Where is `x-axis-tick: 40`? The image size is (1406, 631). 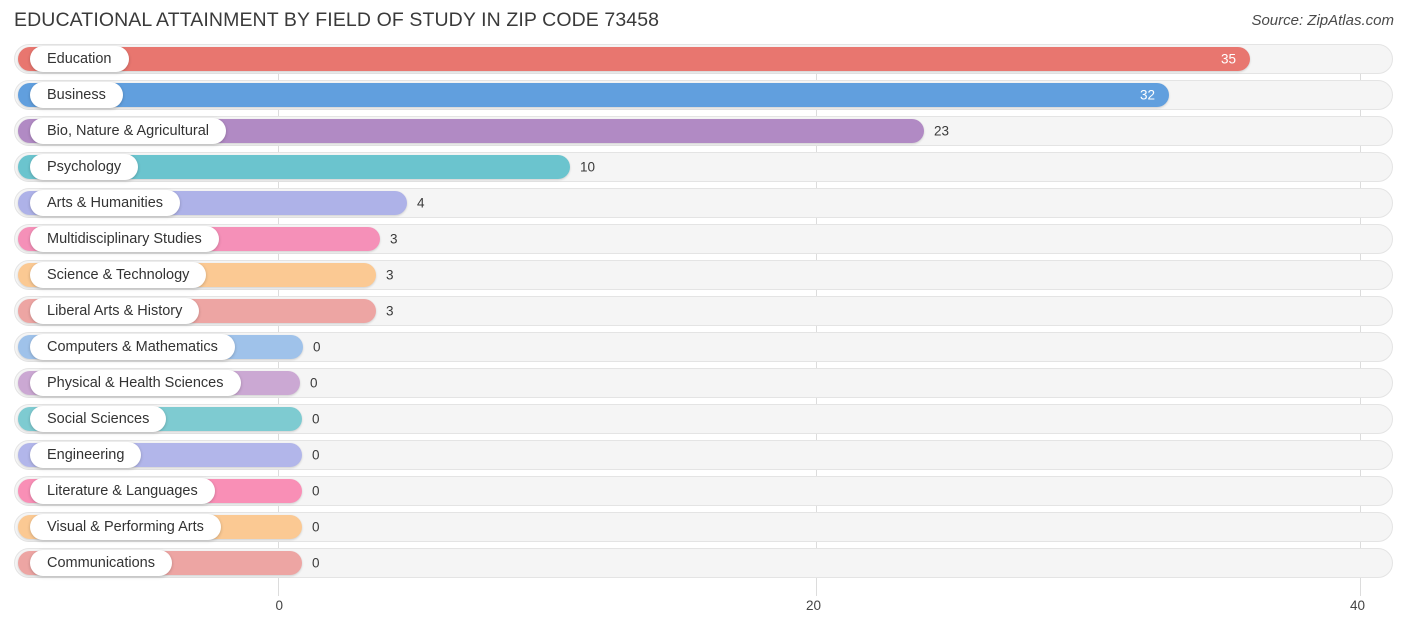
x-axis-tick: 40 is located at coordinates (1357, 605).